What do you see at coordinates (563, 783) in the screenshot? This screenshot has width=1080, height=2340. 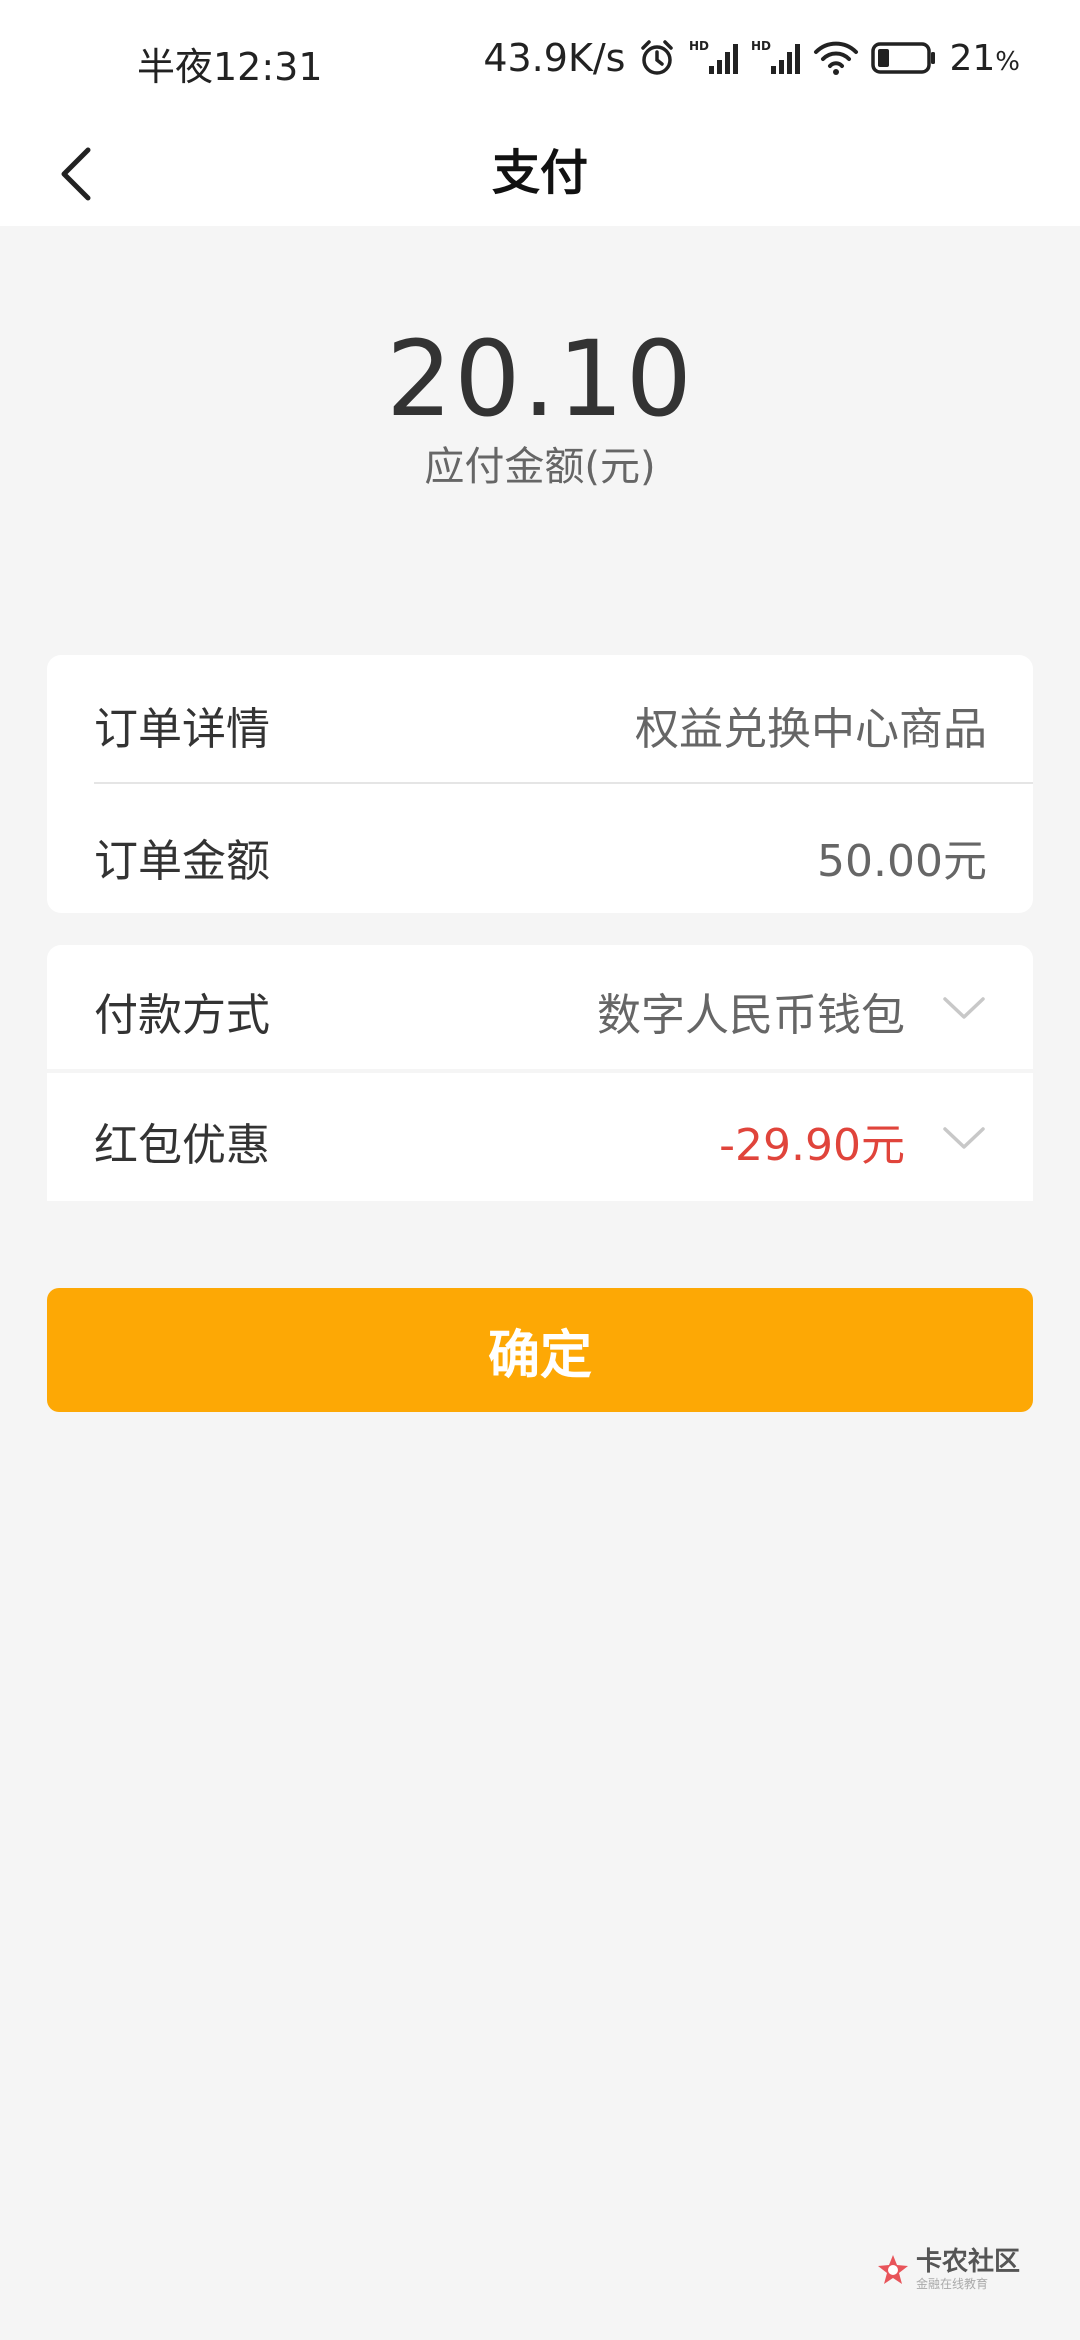 I see `divider` at bounding box center [563, 783].